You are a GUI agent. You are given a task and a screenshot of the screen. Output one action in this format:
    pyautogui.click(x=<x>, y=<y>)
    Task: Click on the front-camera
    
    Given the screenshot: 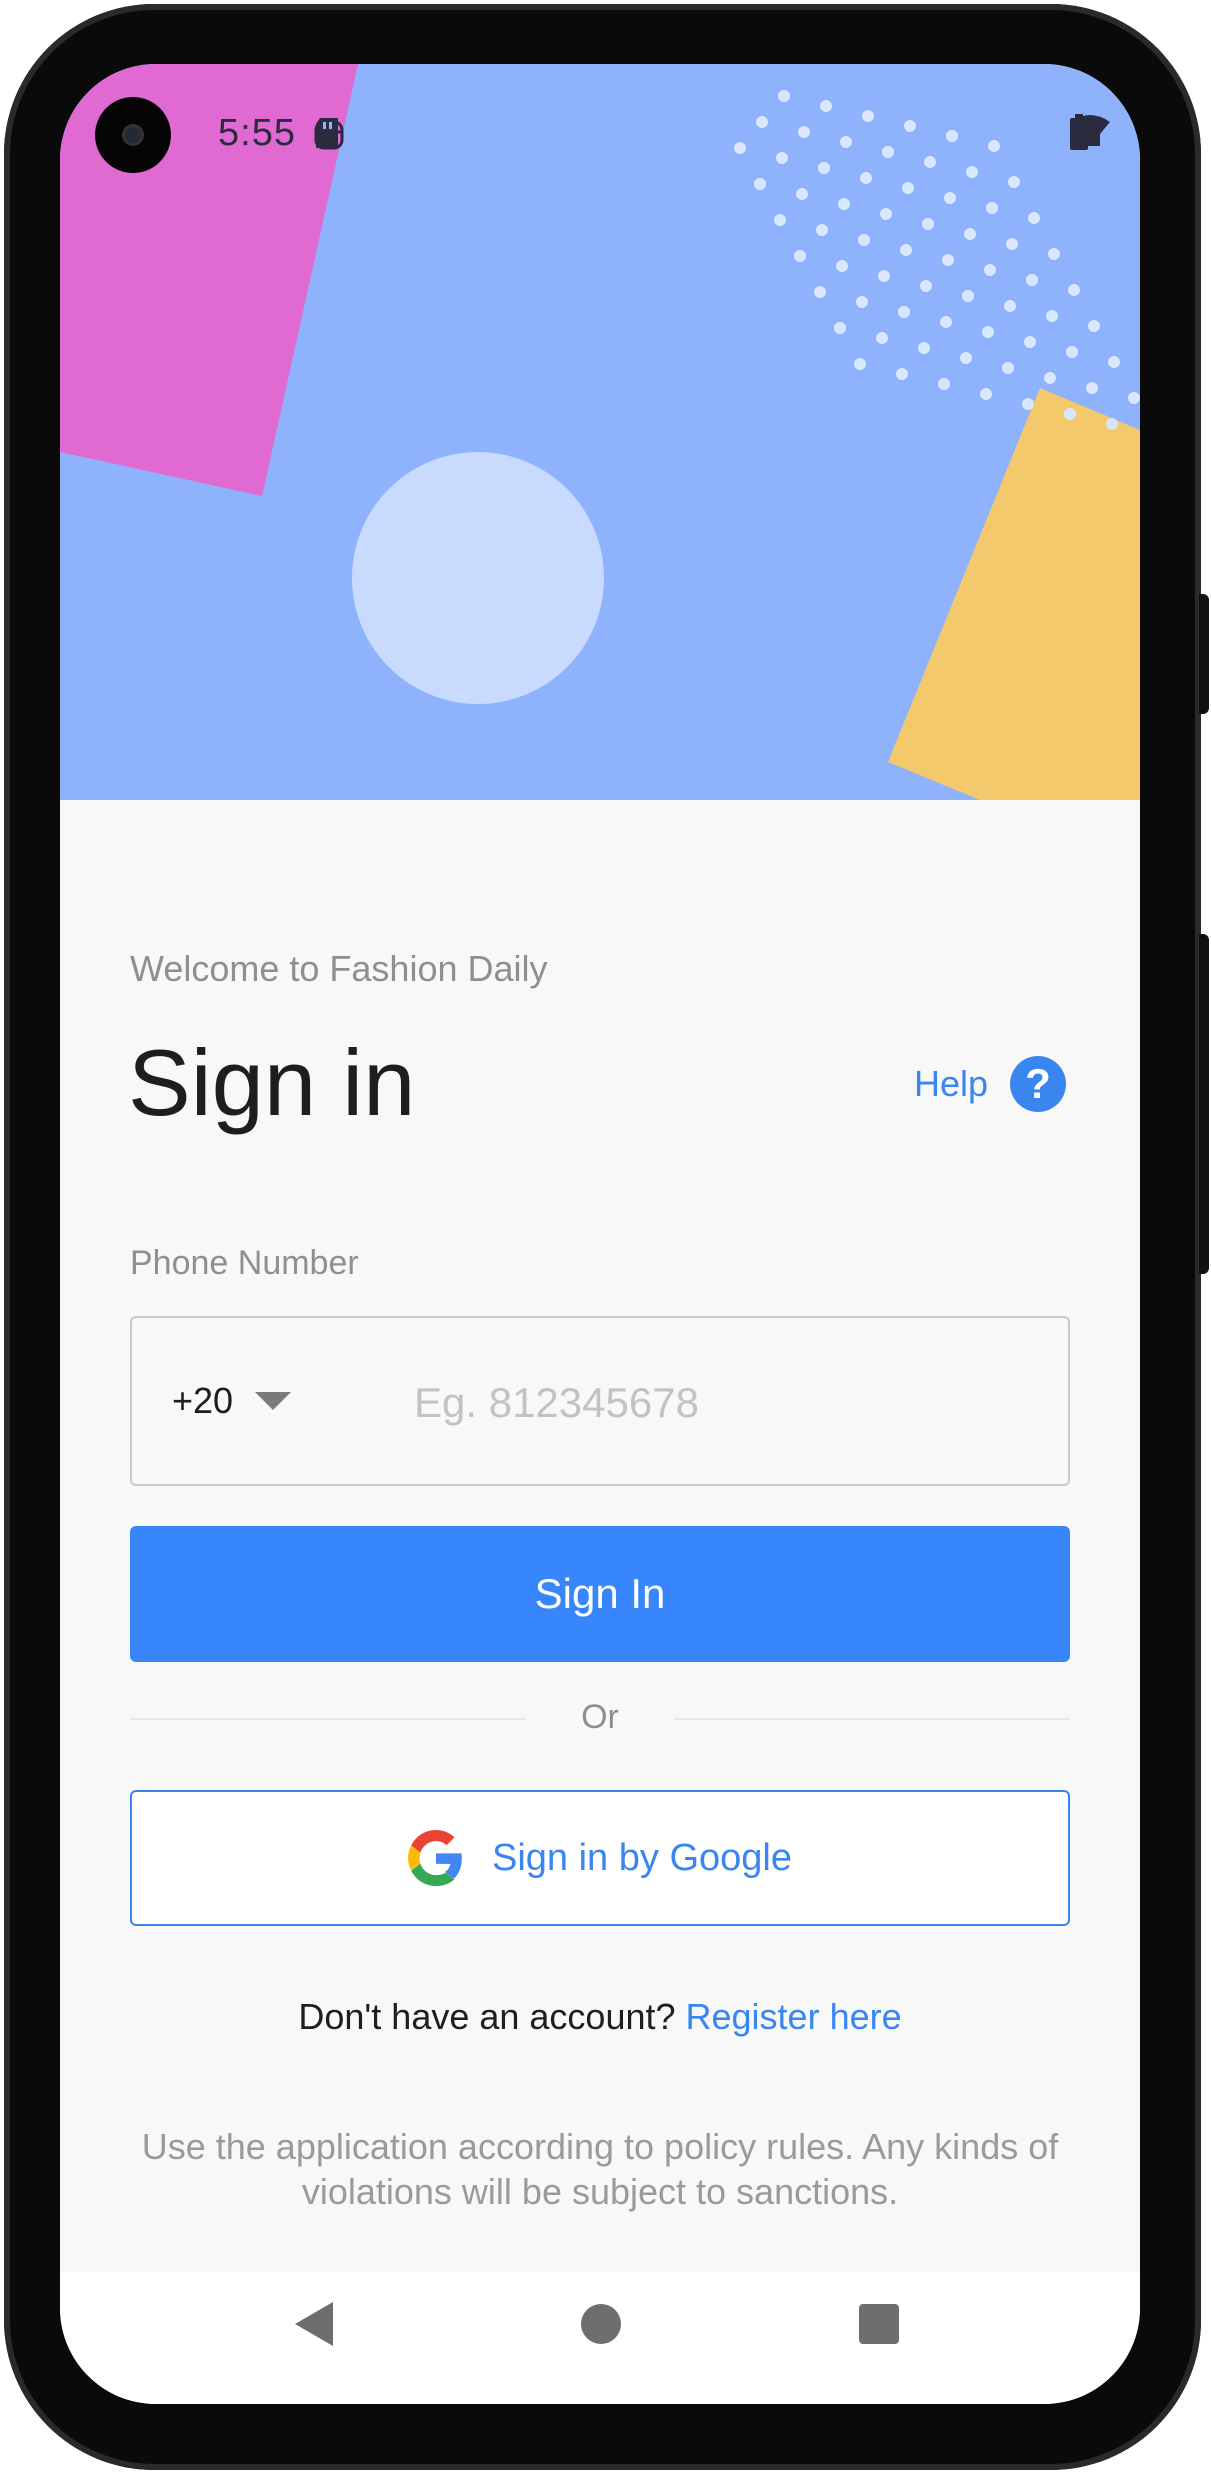 What is the action you would take?
    pyautogui.click(x=133, y=135)
    